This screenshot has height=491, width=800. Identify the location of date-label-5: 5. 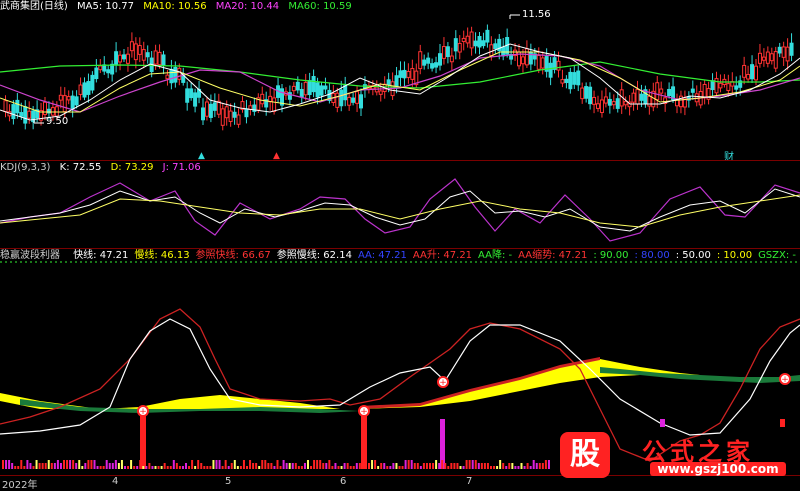
(228, 481).